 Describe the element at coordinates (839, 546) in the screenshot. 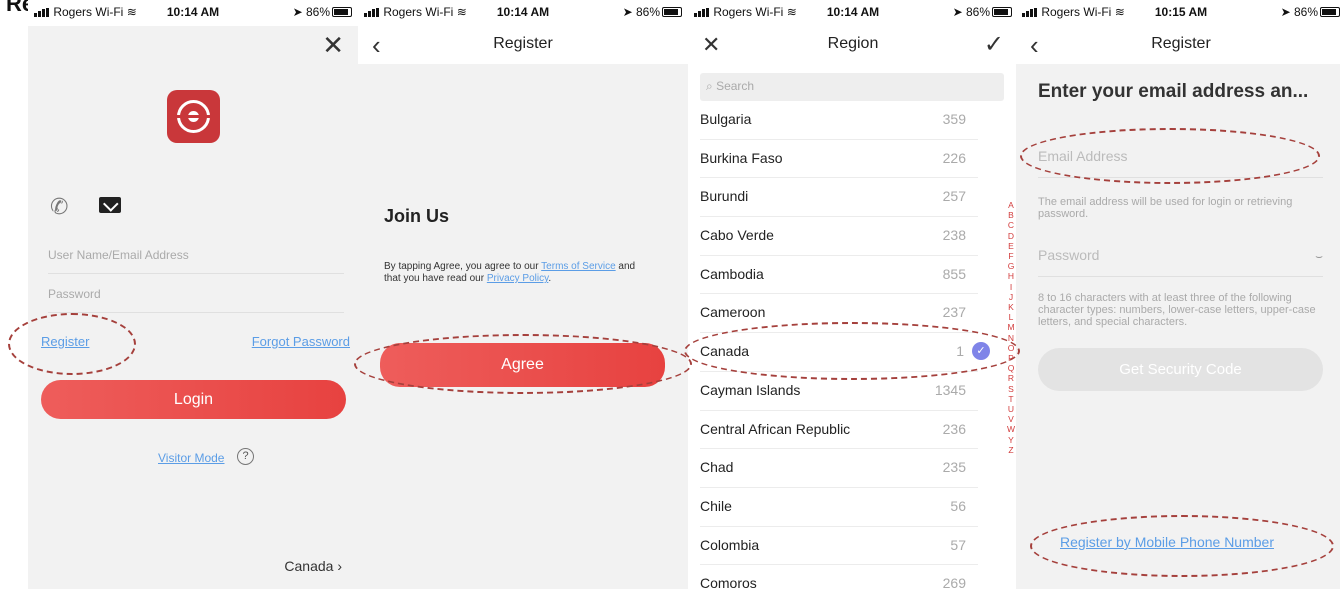

I see `country-row: Colombia 57` at that location.